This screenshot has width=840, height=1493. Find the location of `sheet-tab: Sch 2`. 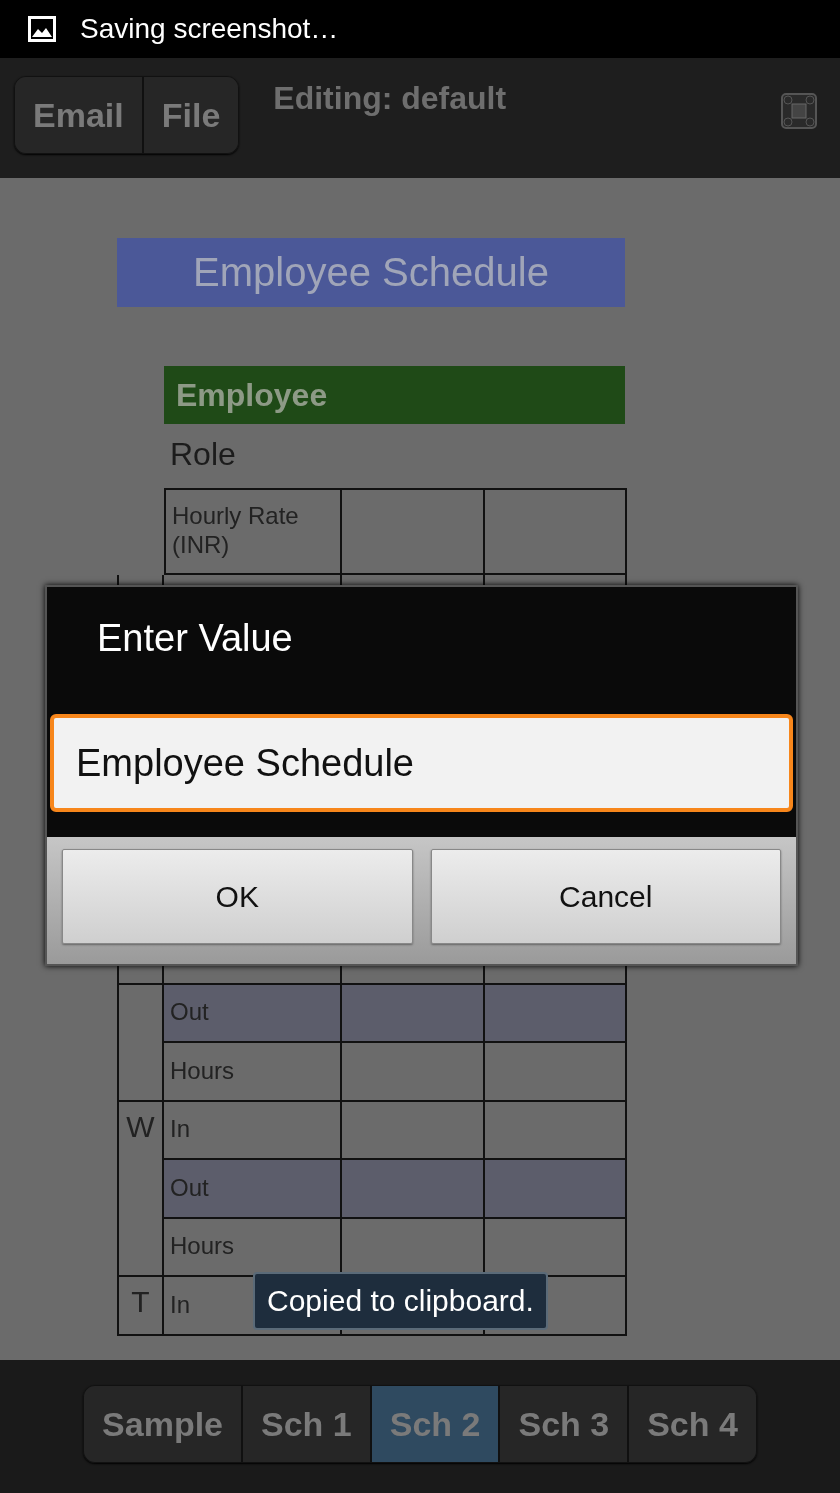

sheet-tab: Sch 2 is located at coordinates (436, 1424).